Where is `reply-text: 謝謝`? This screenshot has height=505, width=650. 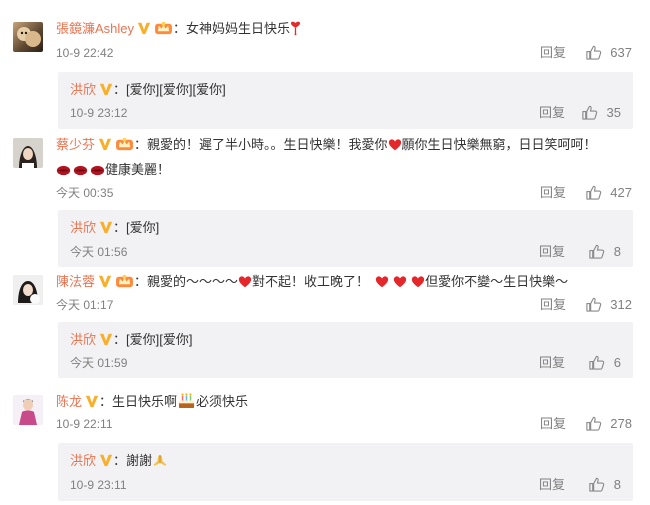 reply-text: 謝謝 is located at coordinates (139, 460).